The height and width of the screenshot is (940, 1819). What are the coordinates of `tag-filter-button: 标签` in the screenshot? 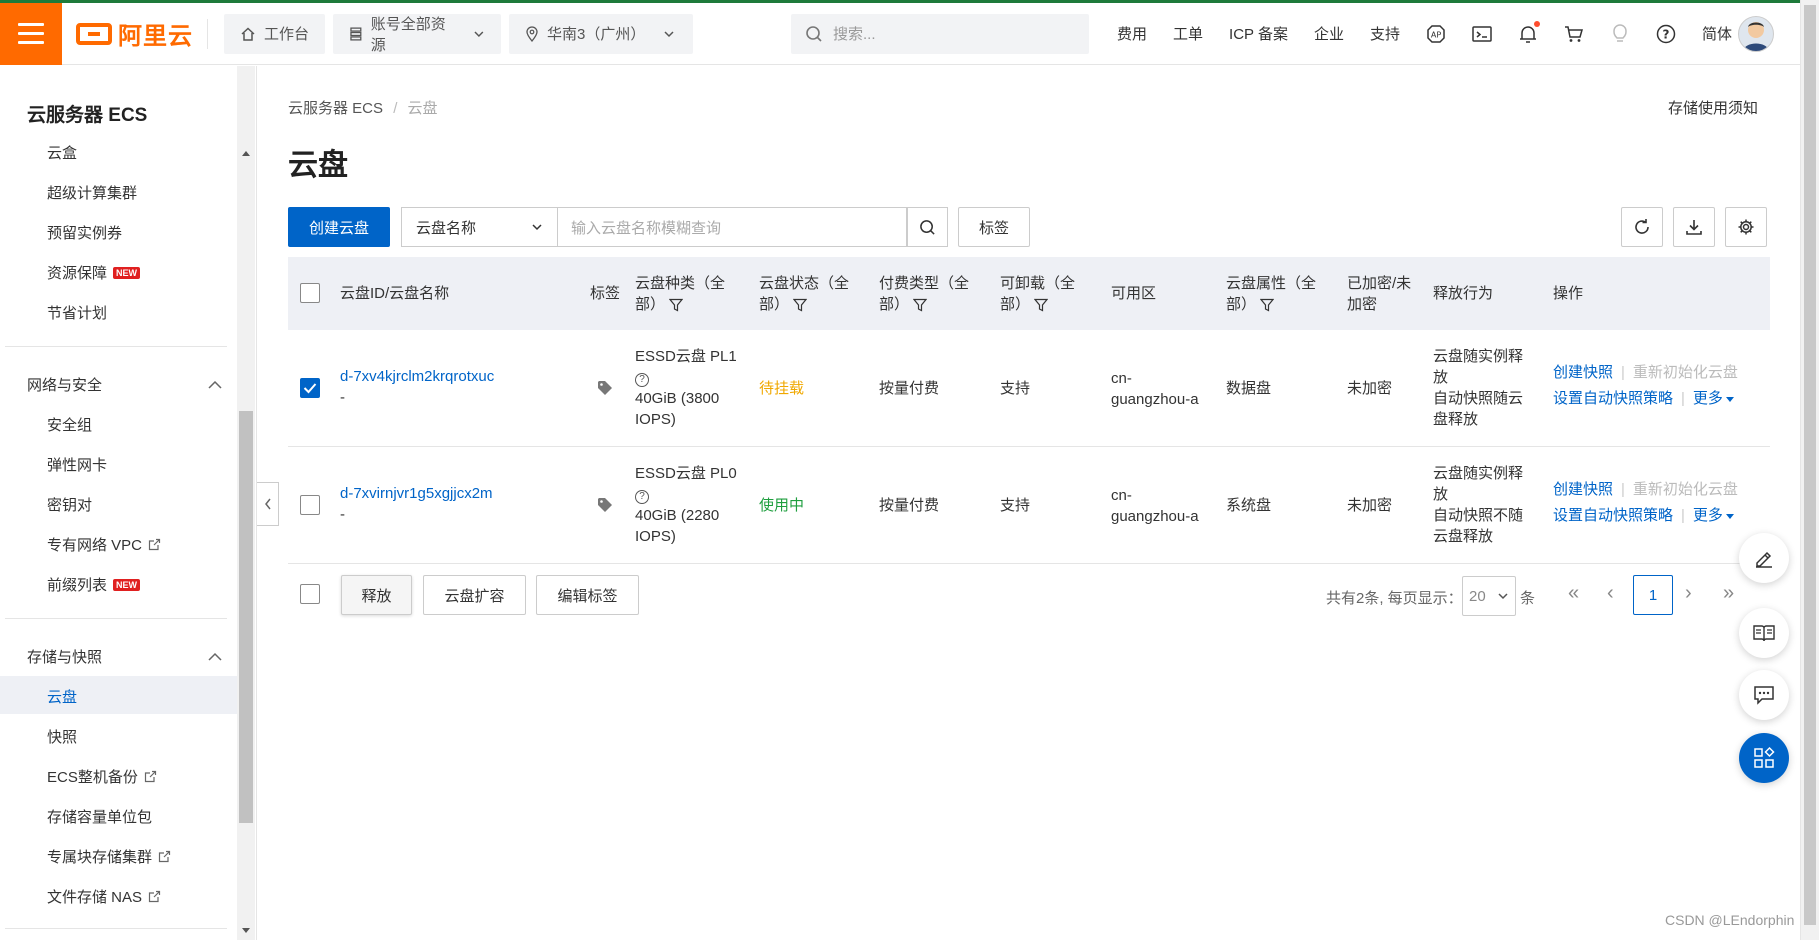 It's located at (994, 227).